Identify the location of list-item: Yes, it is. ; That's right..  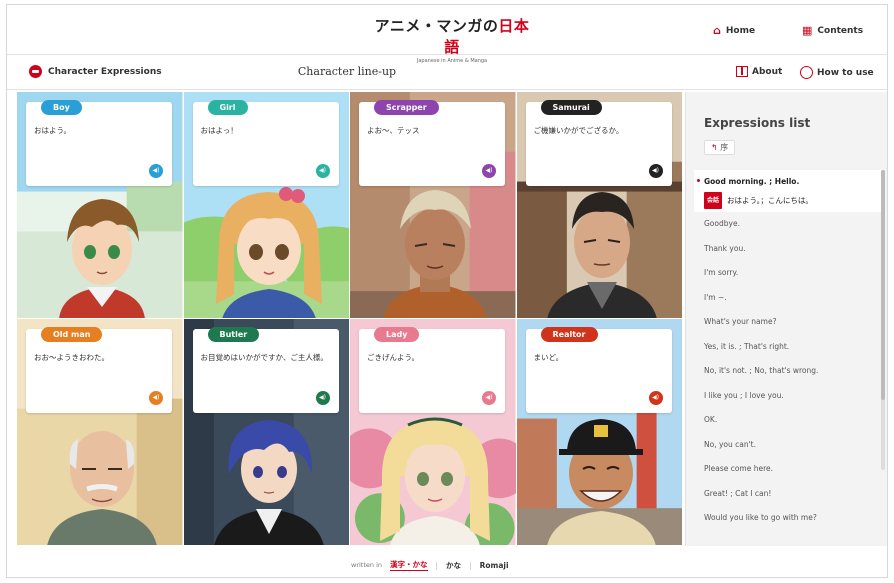
(788, 347).